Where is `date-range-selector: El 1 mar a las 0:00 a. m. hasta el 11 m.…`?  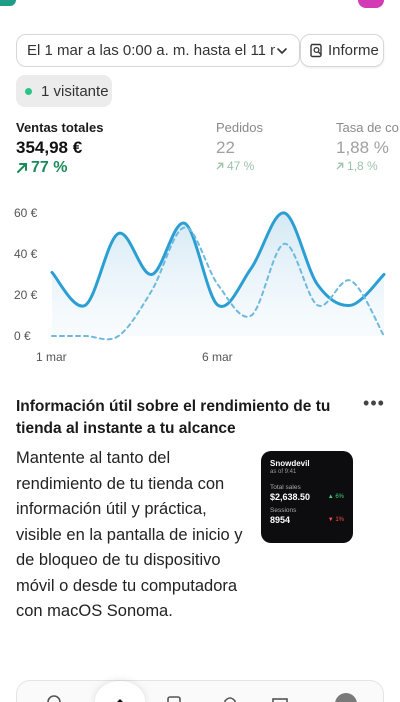 date-range-selector: El 1 mar a las 0:00 a. m. hasta el 11 m.… is located at coordinates (158, 50).